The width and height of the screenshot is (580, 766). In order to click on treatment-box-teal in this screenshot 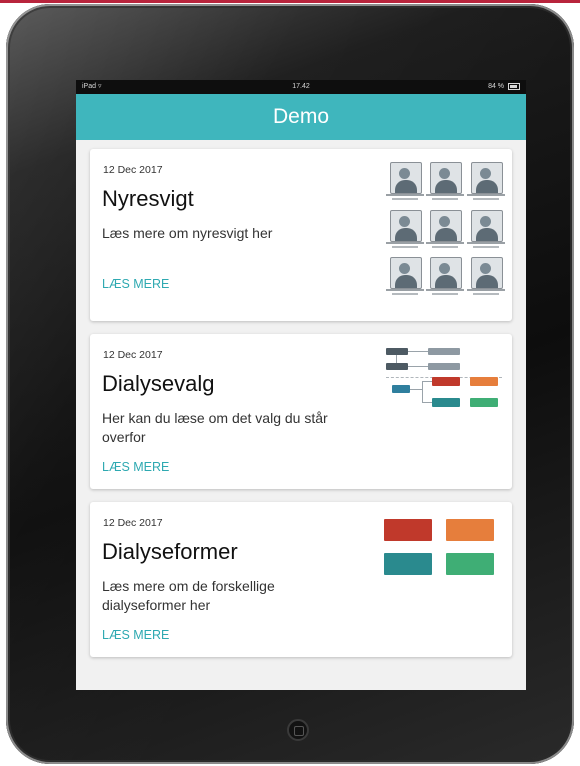, I will do `click(408, 564)`.